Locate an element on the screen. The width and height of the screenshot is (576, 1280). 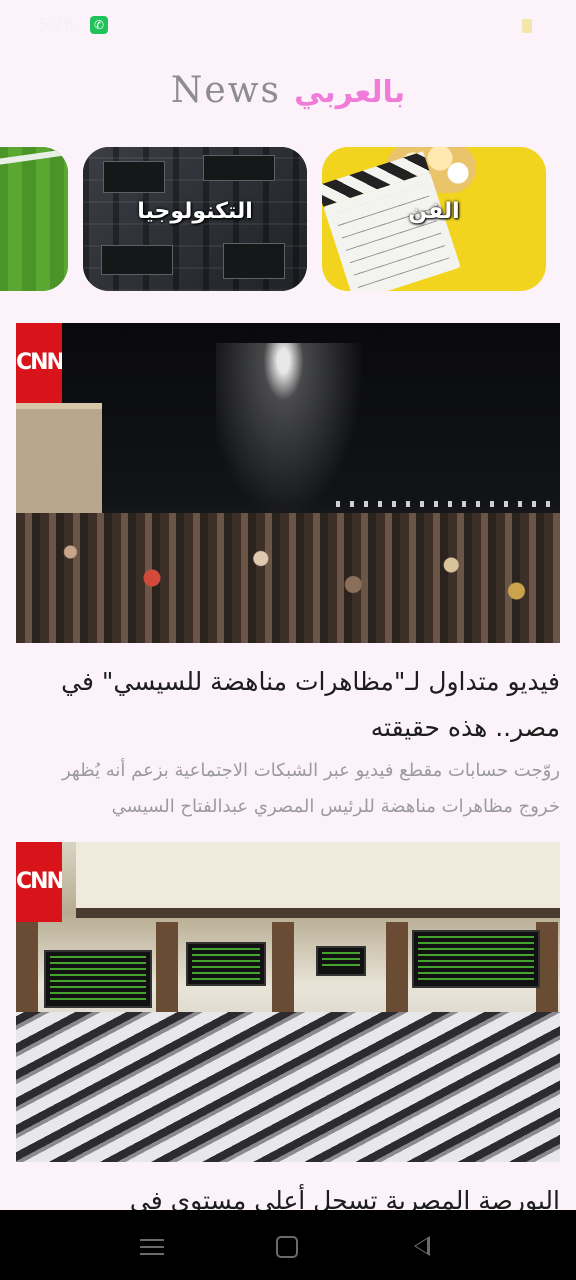
app-header: News بالعربي is located at coordinates (288, 90).